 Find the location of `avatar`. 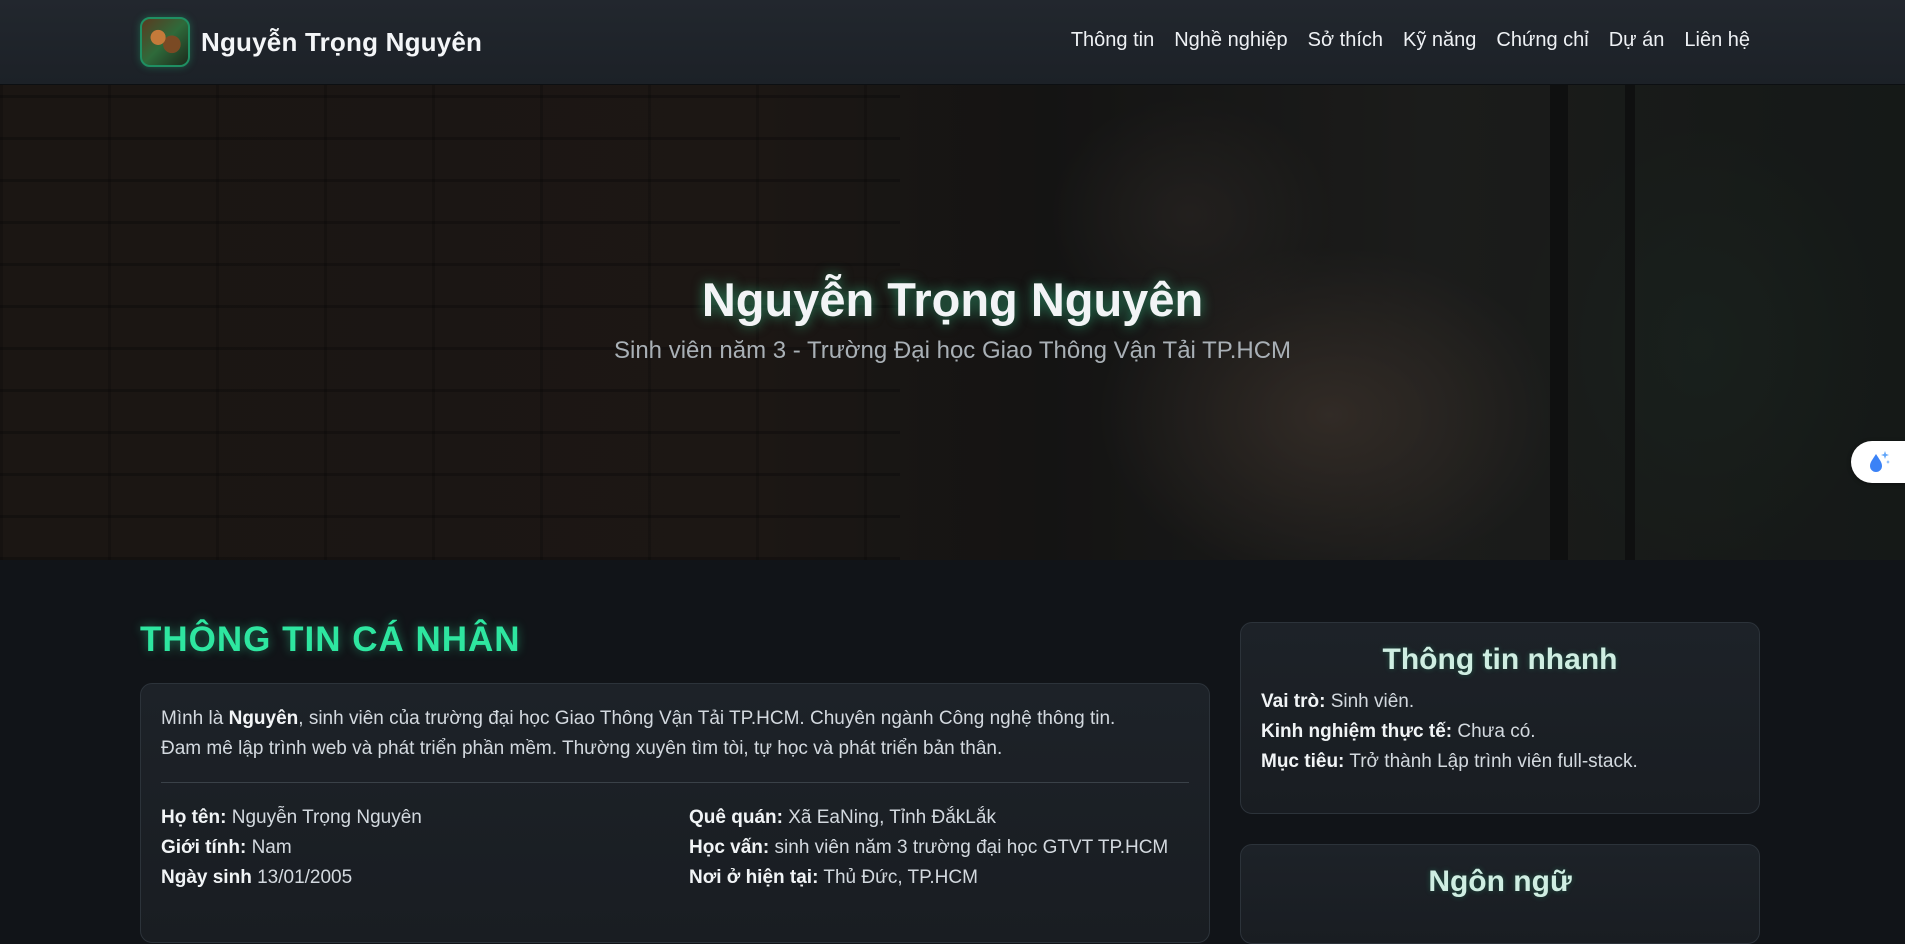

avatar is located at coordinates (165, 42).